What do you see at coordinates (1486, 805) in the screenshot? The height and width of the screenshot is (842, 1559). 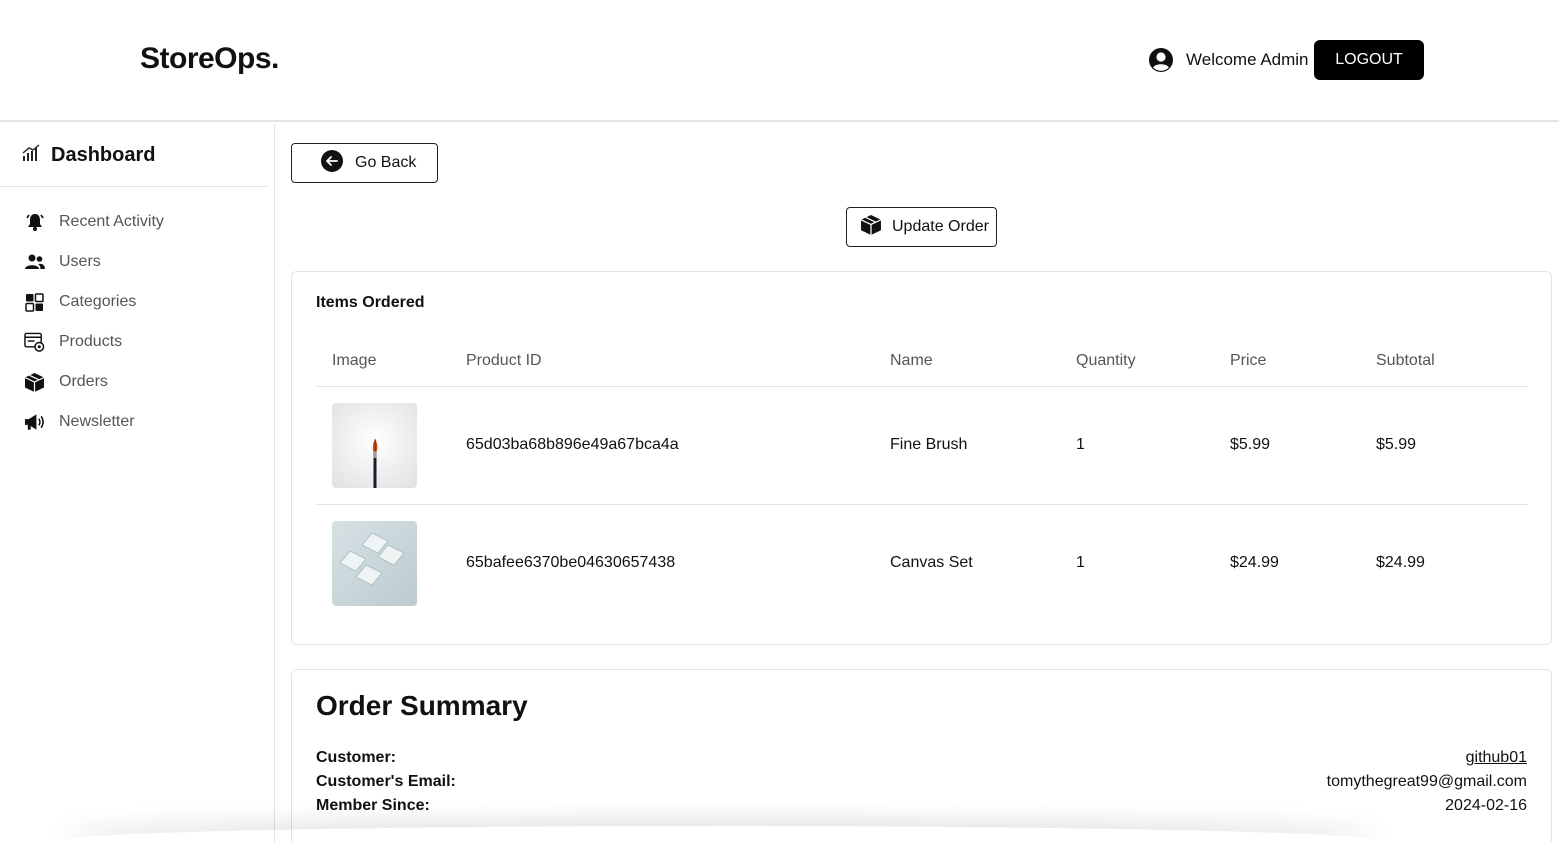 I see `member-since-value: 2024-02-16` at bounding box center [1486, 805].